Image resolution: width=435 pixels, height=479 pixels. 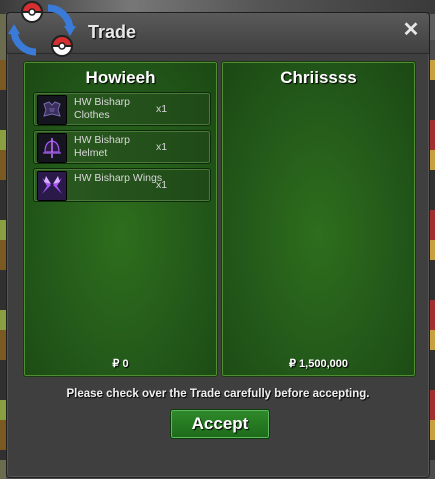 I want to click on item-name: HW Bisharp Helmet, so click(x=102, y=146).